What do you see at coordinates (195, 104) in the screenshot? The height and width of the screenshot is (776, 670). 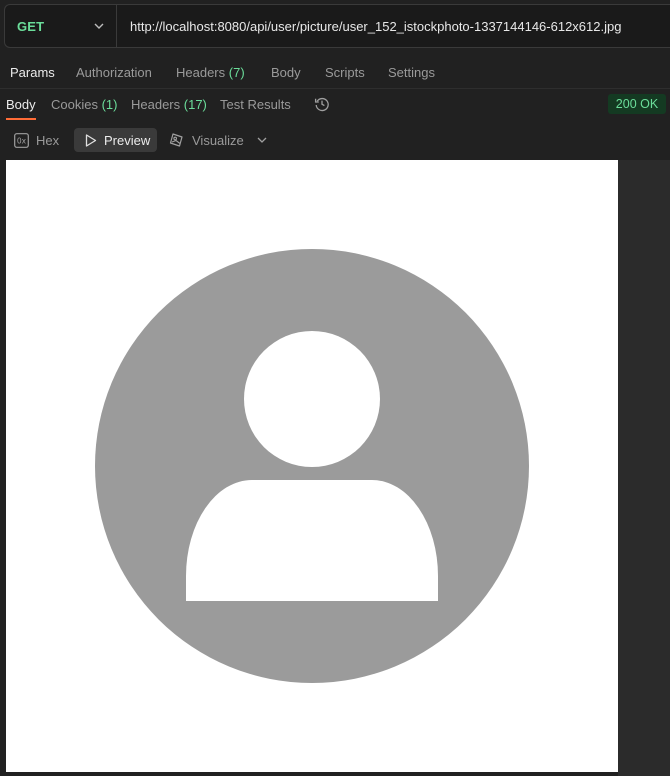 I see `response-headers-count: (17)` at bounding box center [195, 104].